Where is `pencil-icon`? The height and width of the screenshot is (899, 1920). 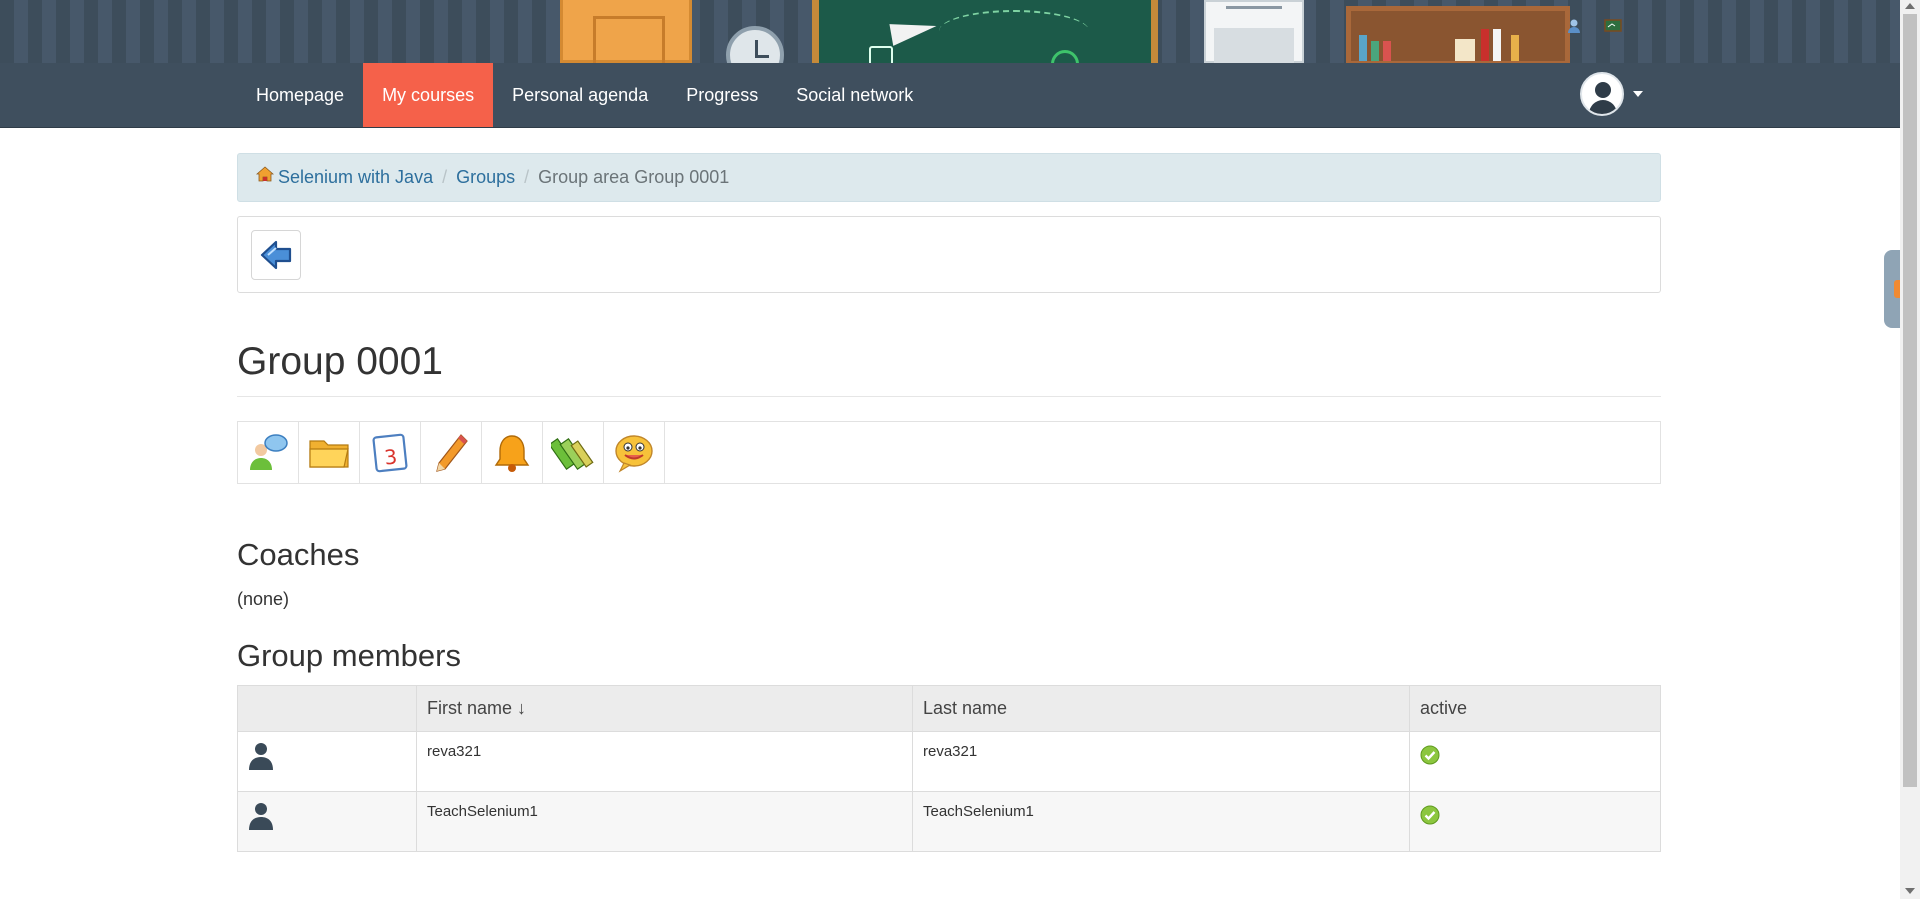 pencil-icon is located at coordinates (452, 452).